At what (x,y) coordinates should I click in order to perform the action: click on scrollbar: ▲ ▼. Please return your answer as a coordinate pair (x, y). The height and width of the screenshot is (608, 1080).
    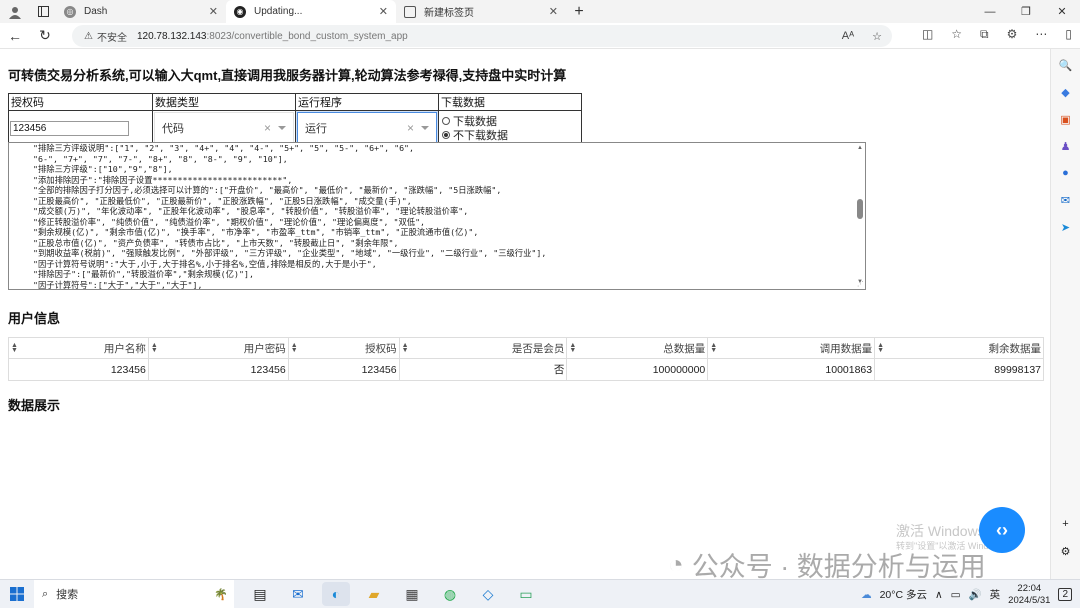
    Looking at the image, I should click on (860, 216).